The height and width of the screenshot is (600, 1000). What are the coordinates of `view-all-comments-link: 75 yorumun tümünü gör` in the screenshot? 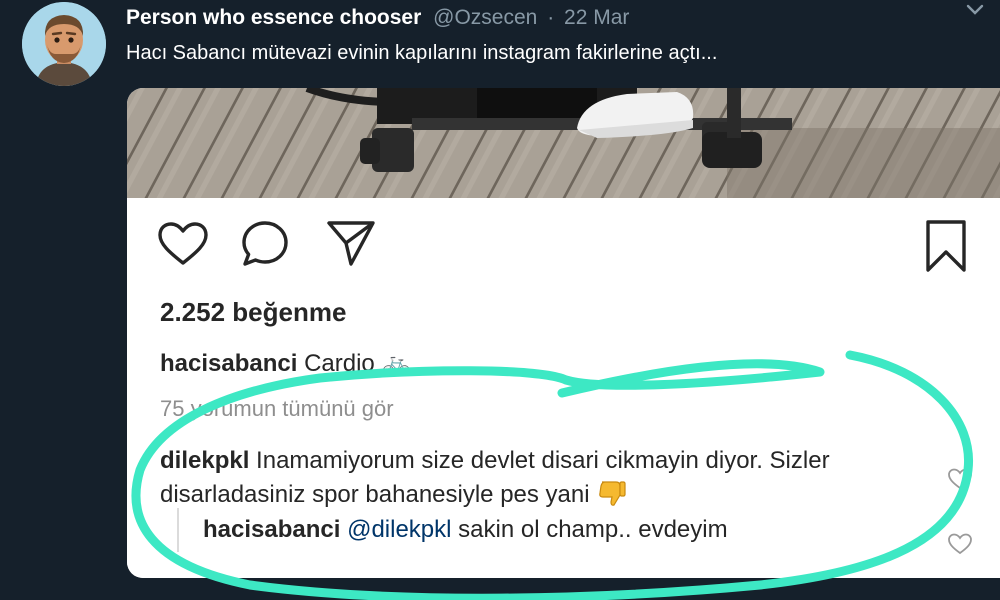 It's located at (277, 409).